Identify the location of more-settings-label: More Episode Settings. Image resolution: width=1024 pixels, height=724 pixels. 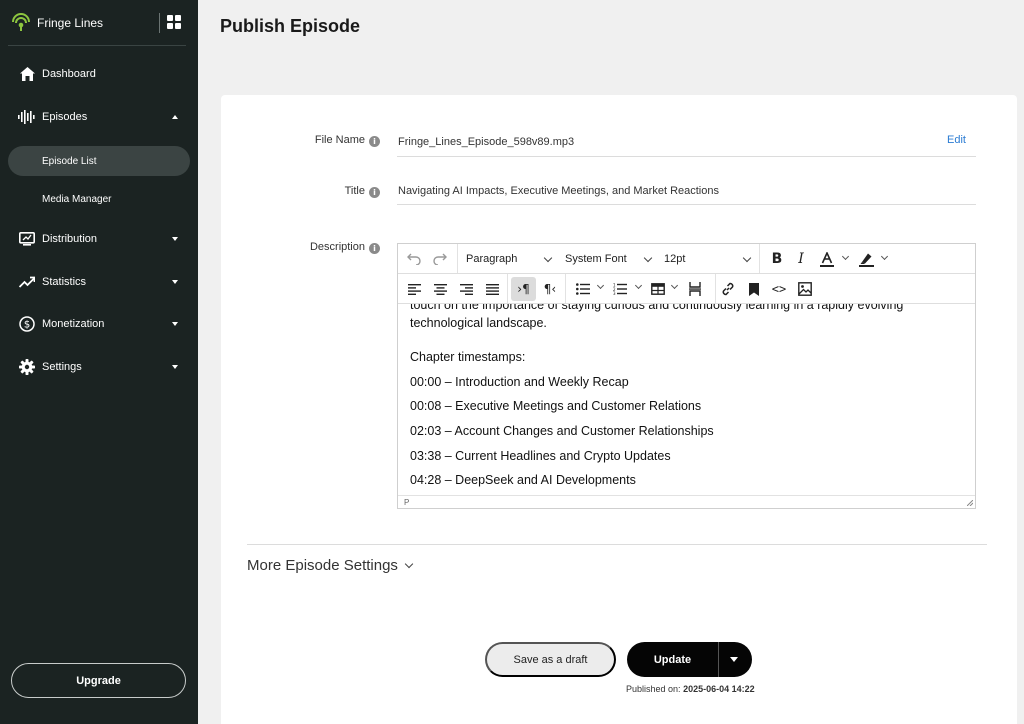
(322, 565).